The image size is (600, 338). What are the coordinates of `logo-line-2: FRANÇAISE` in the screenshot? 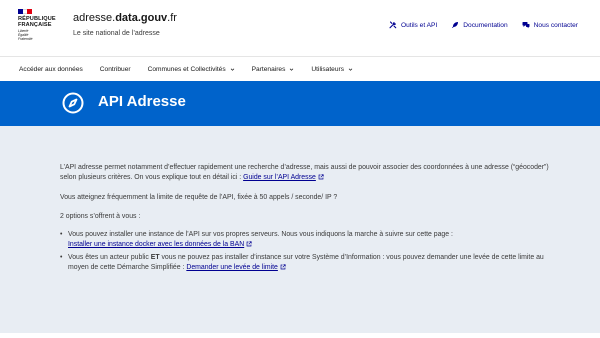 It's located at (35, 25).